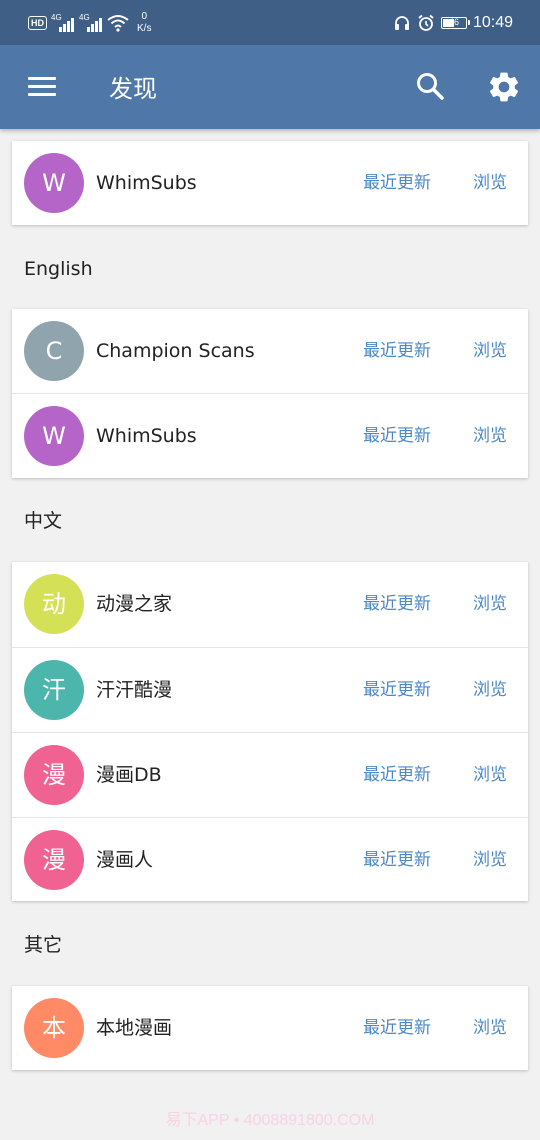  Describe the element at coordinates (426, 22) in the screenshot. I see `alarm-icon` at that location.